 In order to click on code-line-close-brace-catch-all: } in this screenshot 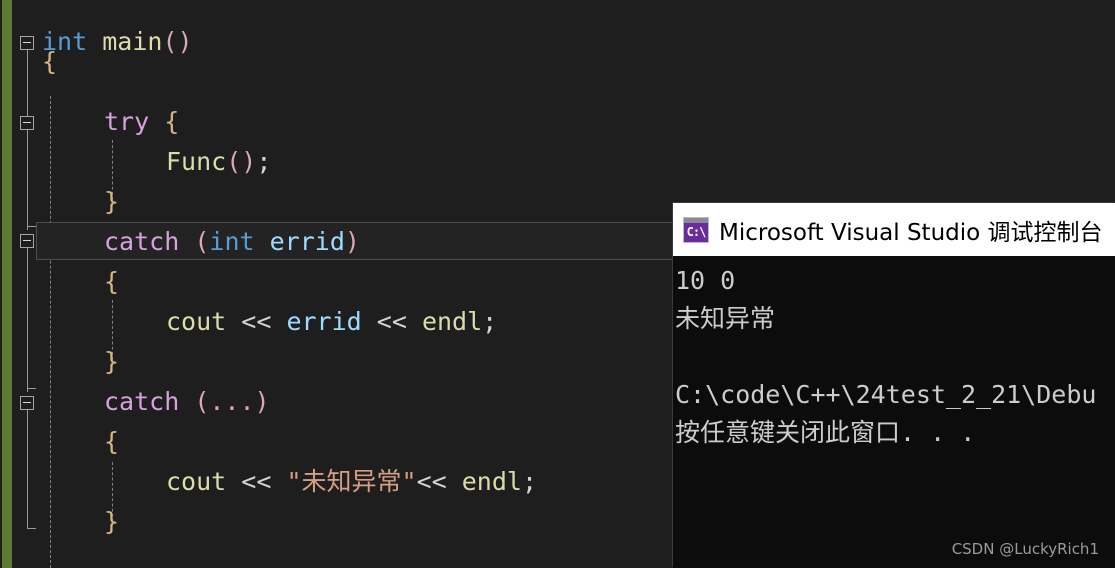, I will do `click(111, 522)`.